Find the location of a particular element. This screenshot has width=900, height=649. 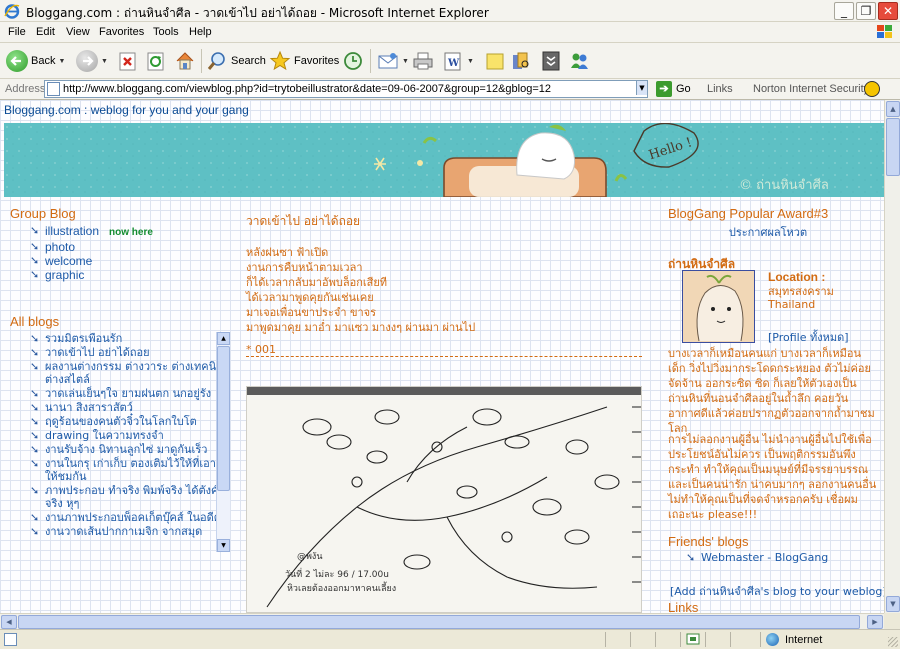

media-button is located at coordinates (551, 61).